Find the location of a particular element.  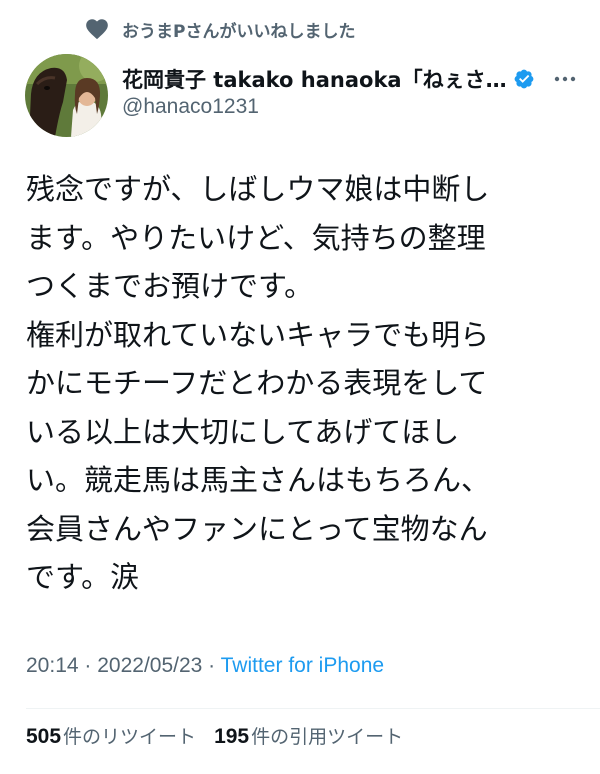

more-options-icon is located at coordinates (565, 79).